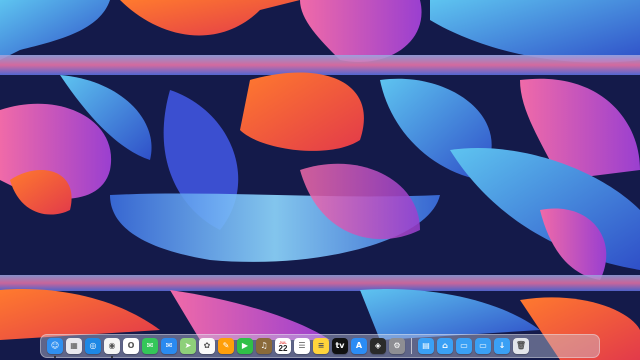 Image resolution: width=640 pixels, height=360 pixels. I want to click on activity-monitor-icon: ◈, so click(378, 345).